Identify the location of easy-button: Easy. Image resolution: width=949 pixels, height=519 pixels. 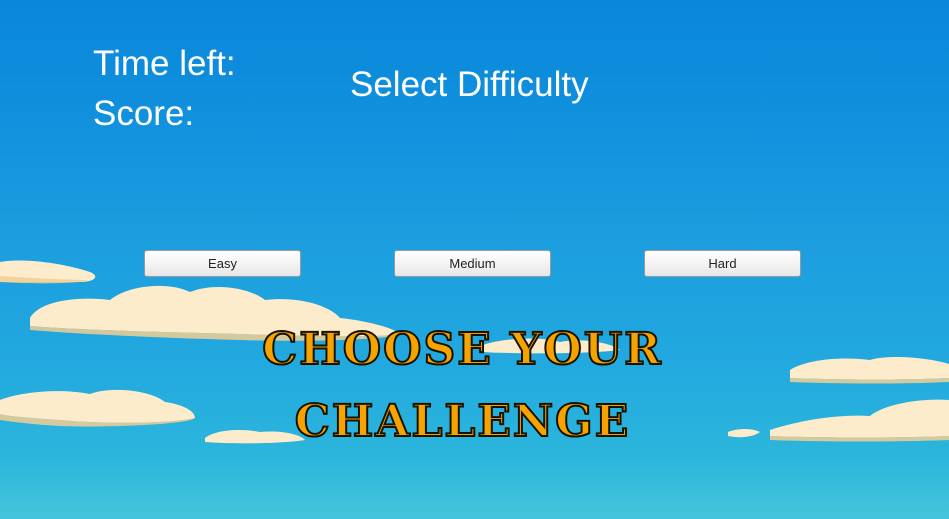
(222, 263).